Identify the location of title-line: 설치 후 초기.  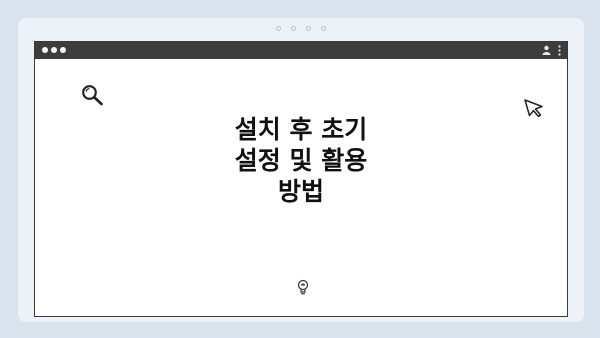
(301, 129).